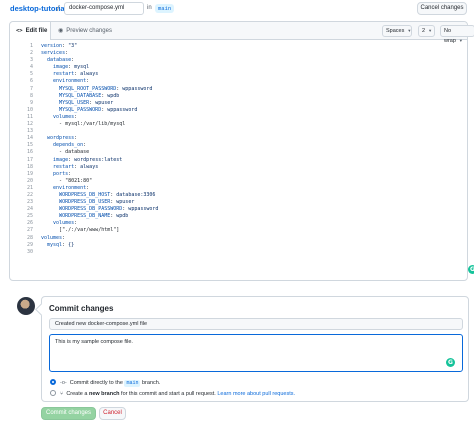 The width and height of the screenshot is (474, 430). What do you see at coordinates (238, 60) in the screenshot?
I see `code-line: 3 database:` at bounding box center [238, 60].